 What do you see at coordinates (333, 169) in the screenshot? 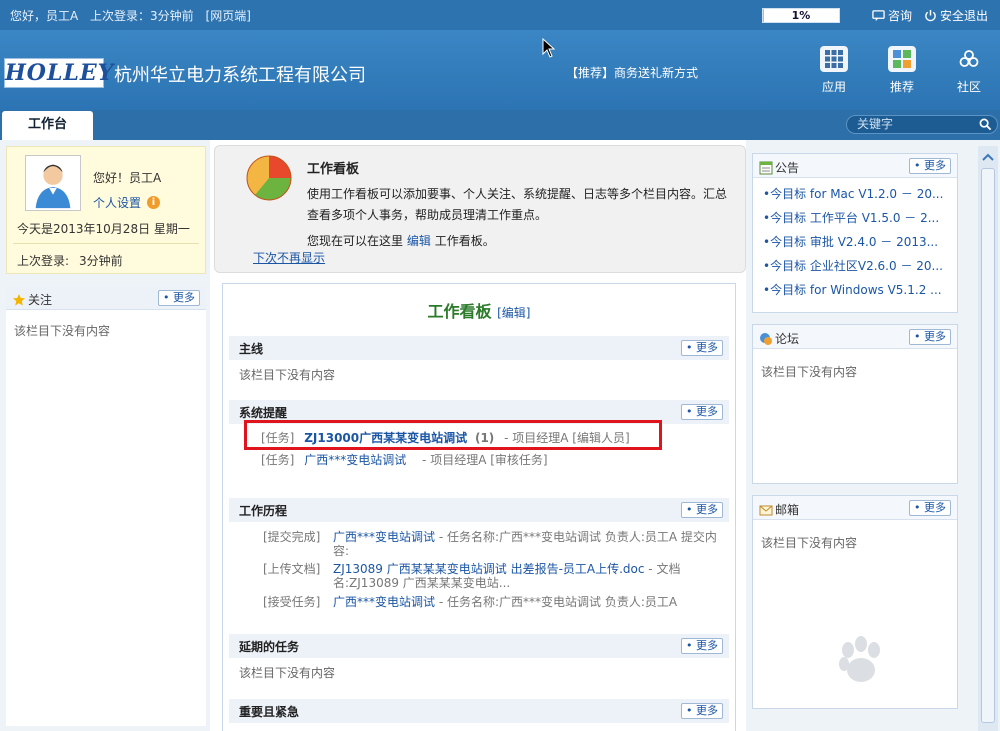
I see `intro-title: 工作看板` at bounding box center [333, 169].